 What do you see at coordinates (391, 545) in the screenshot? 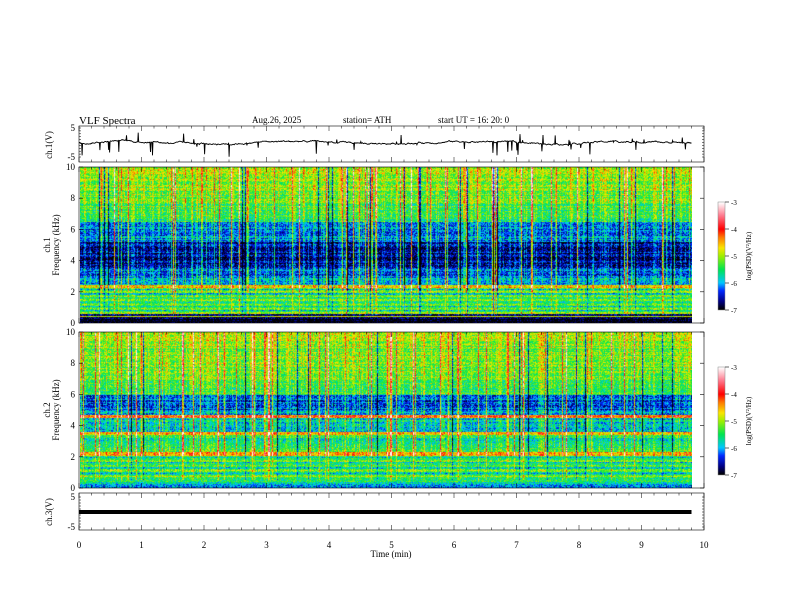
I see `x-tick-label: 5` at bounding box center [391, 545].